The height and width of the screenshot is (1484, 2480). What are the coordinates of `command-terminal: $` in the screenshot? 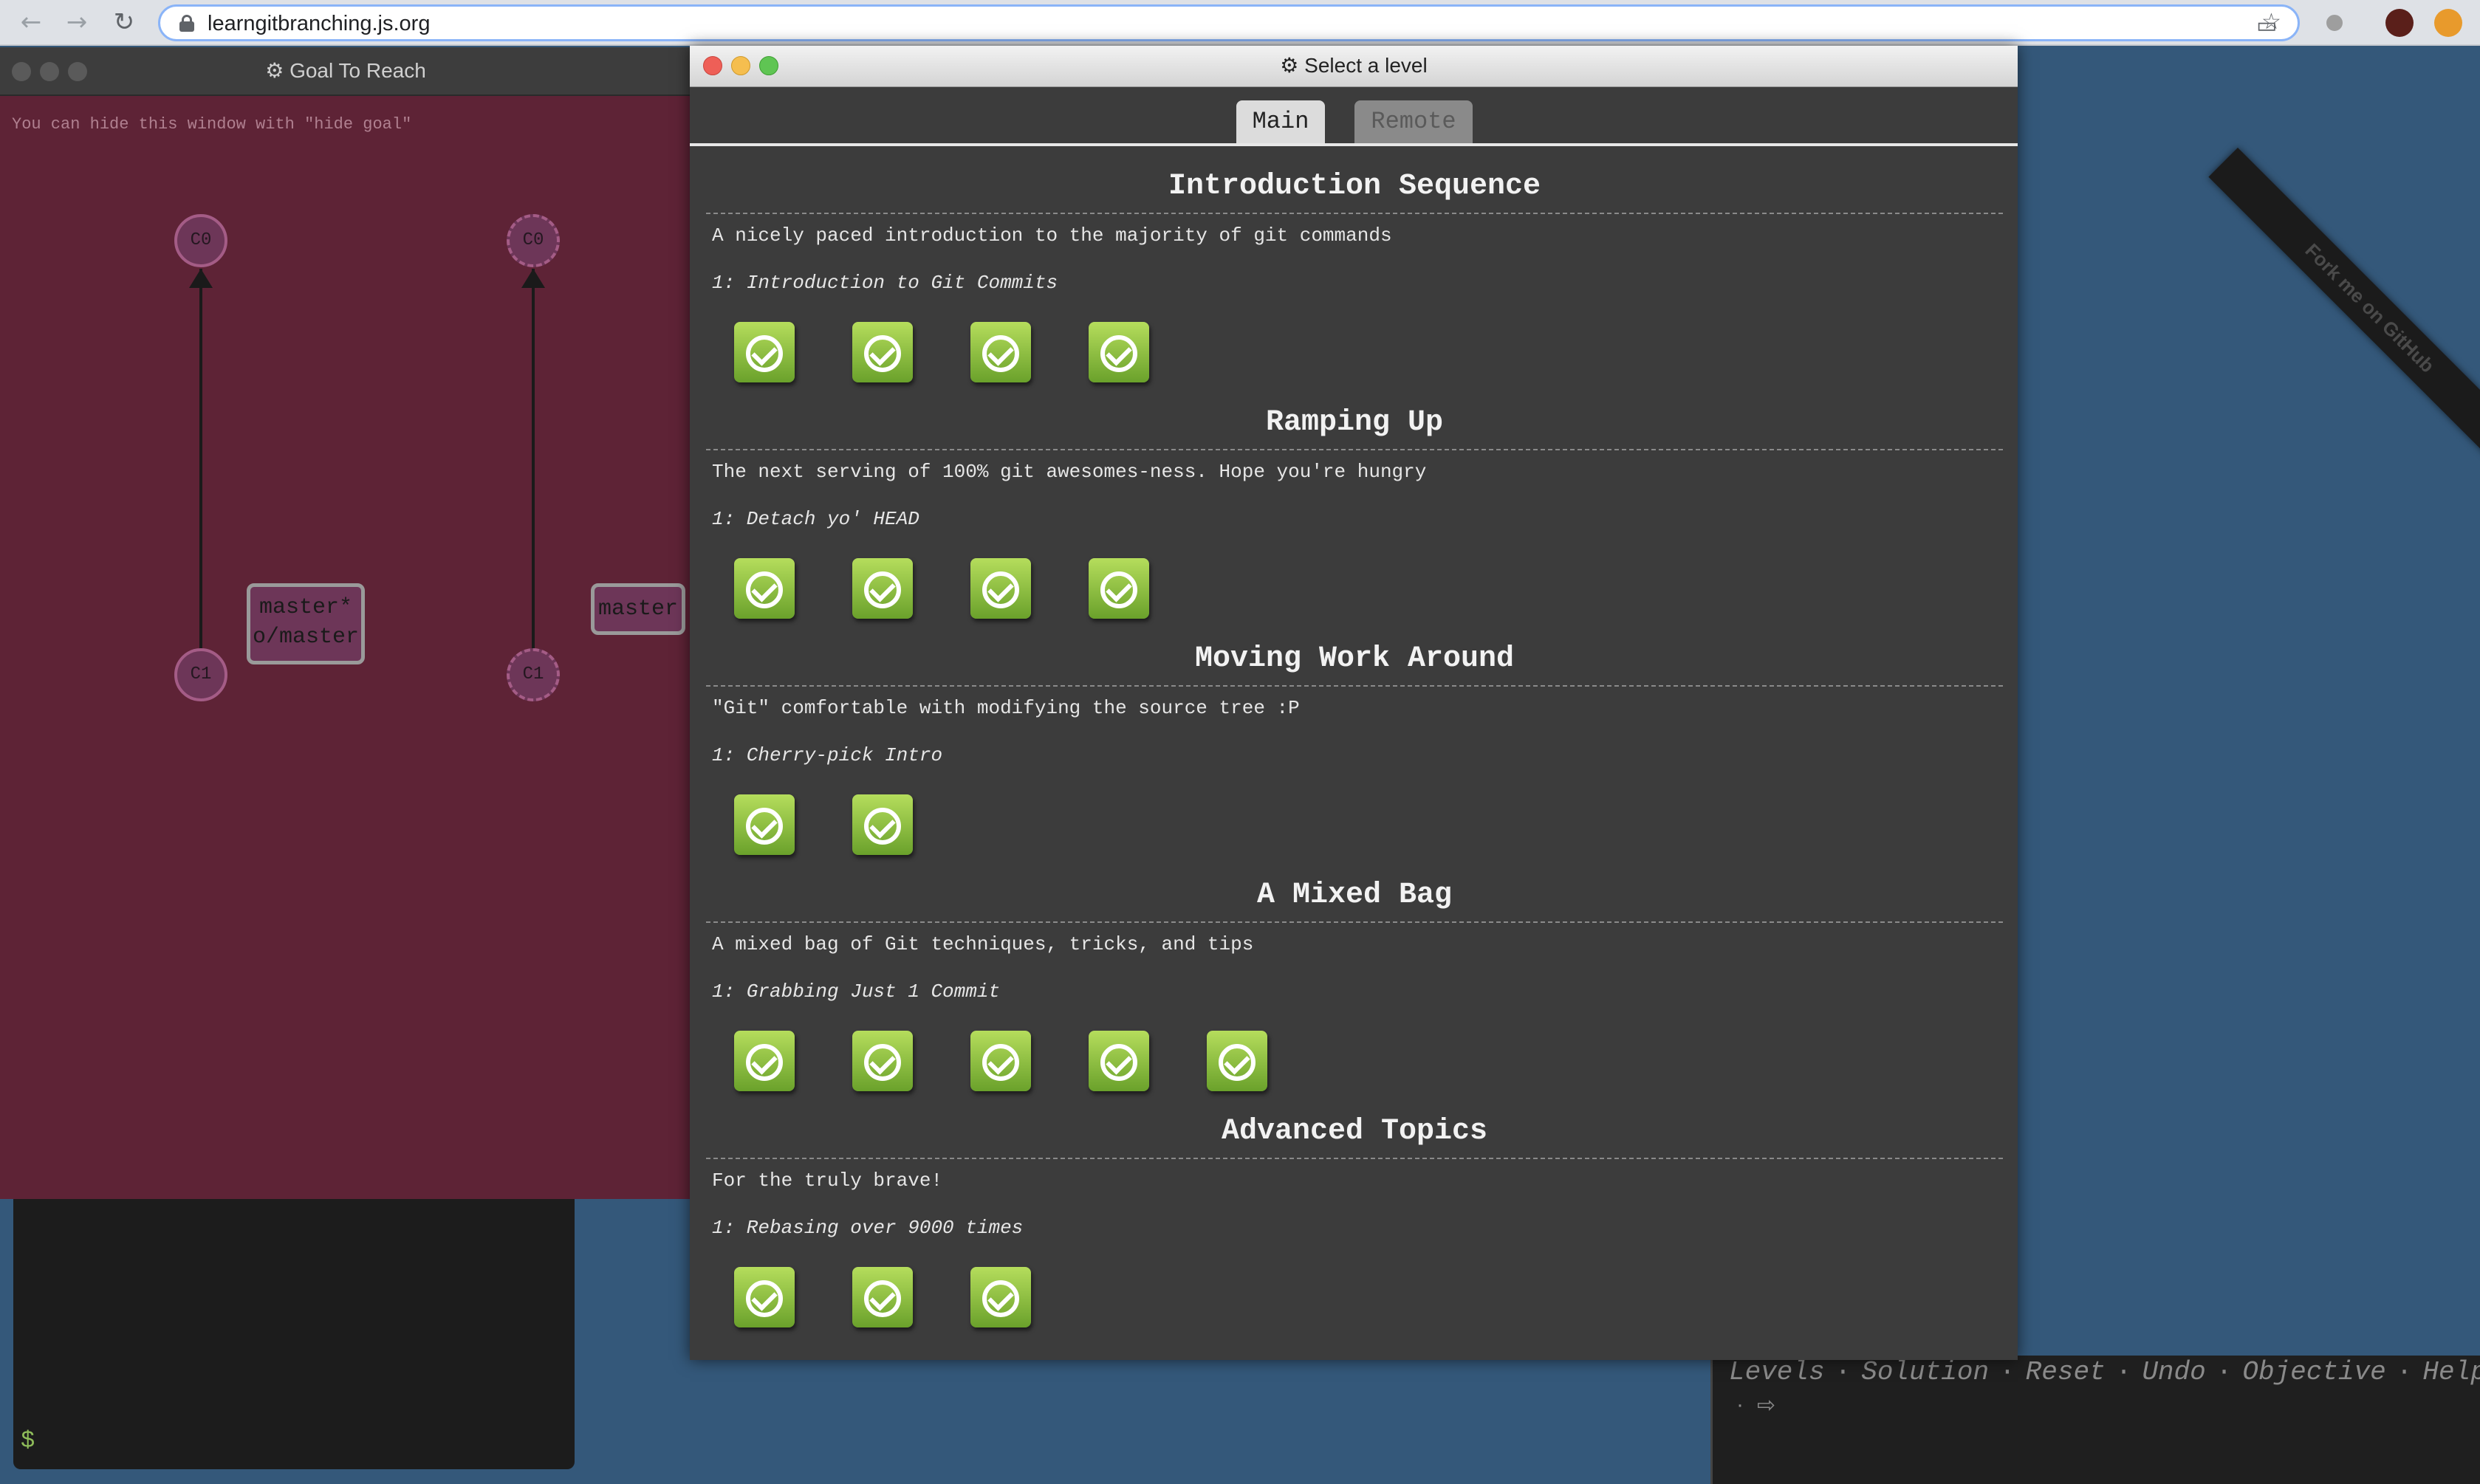 It's located at (294, 1334).